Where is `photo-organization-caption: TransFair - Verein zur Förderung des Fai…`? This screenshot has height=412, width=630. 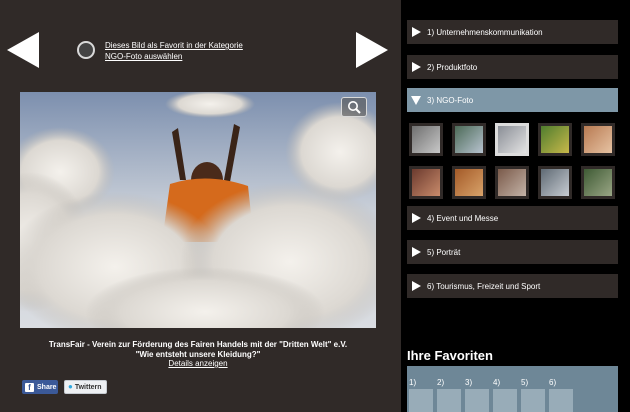 photo-organization-caption: TransFair - Verein zur Förderung des Fai… is located at coordinates (198, 344).